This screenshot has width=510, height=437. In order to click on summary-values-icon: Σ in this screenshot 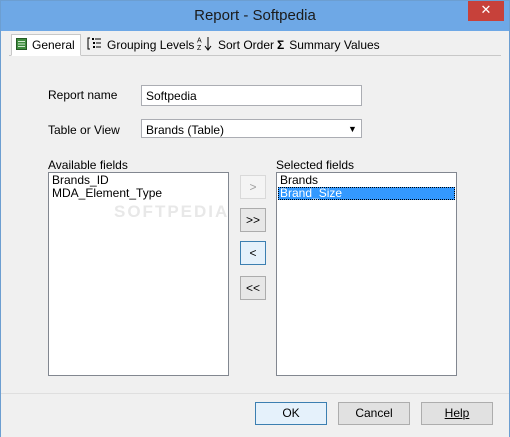, I will do `click(281, 44)`.